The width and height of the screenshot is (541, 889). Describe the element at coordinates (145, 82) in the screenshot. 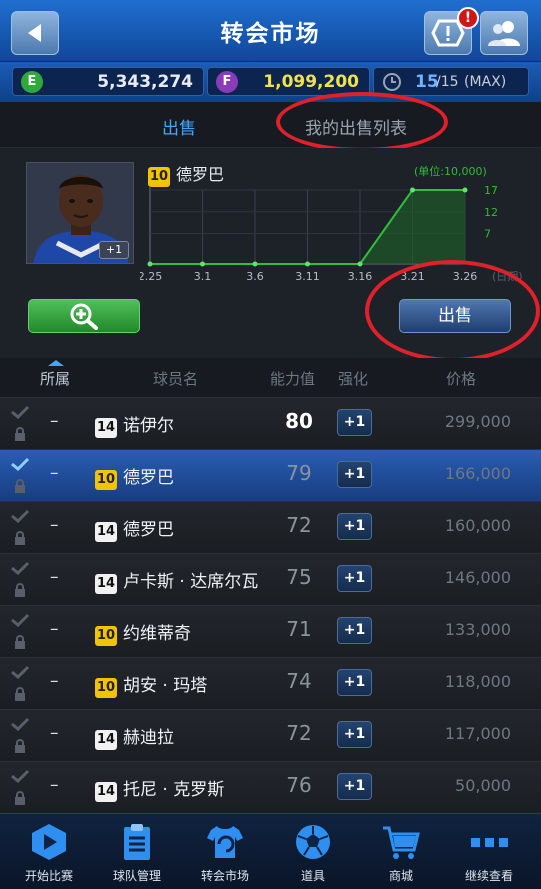

I see `e-currency-value: 5,343,274` at that location.